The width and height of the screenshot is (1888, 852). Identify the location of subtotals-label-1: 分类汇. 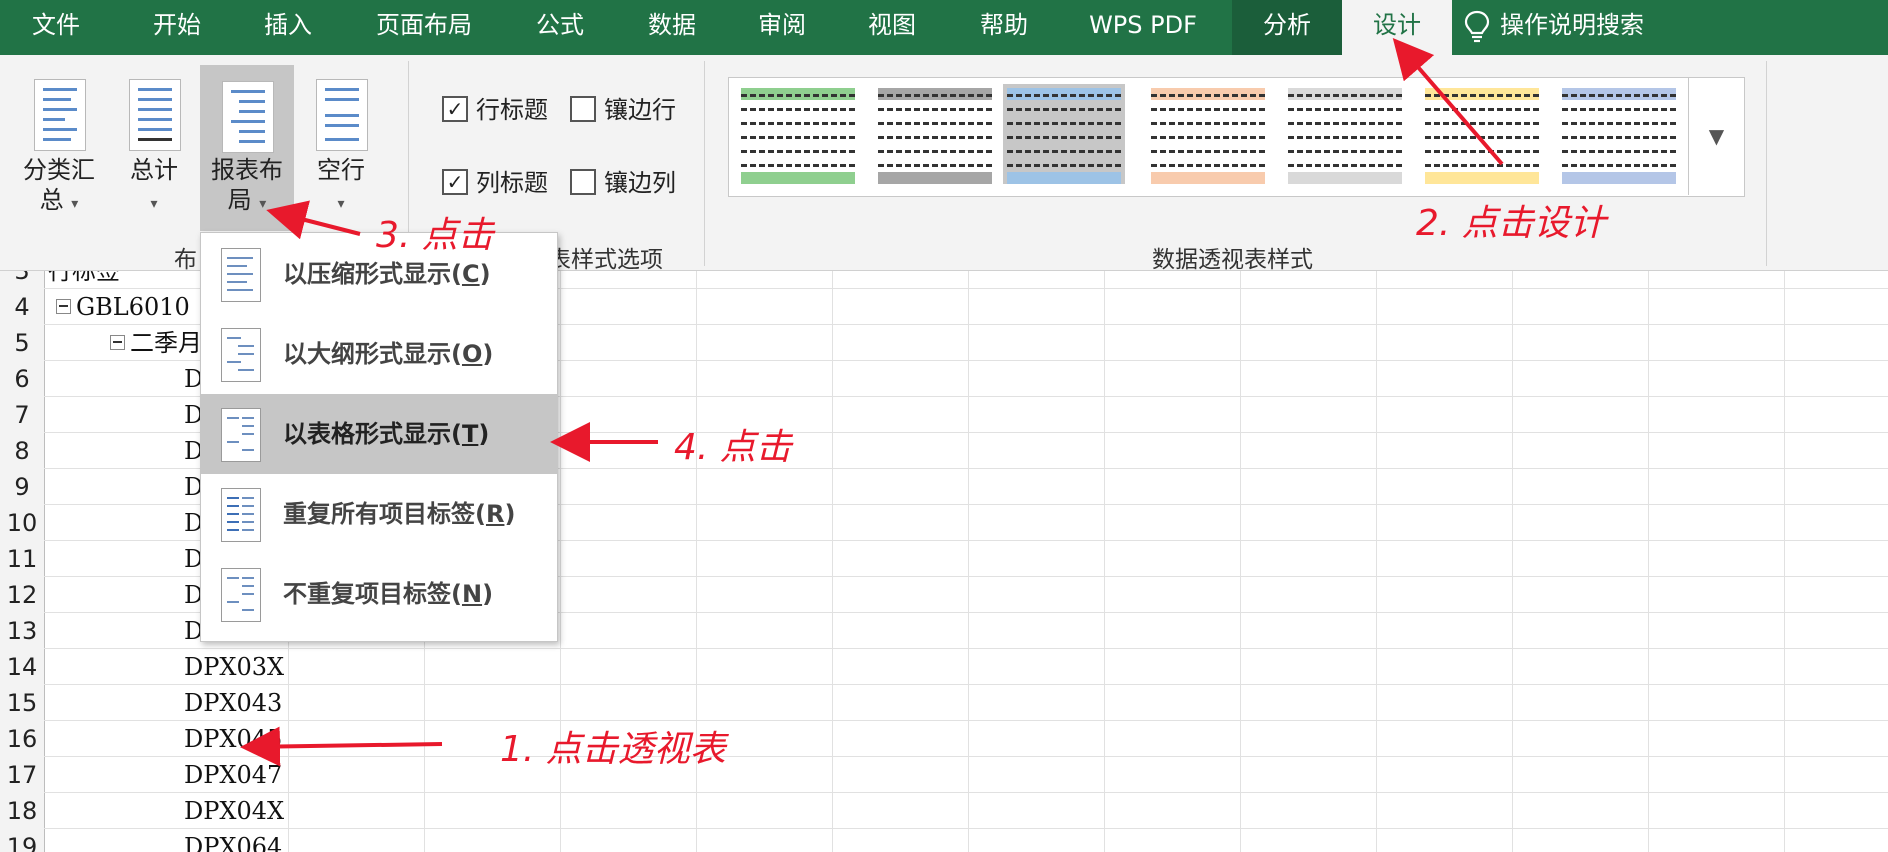
(59, 170).